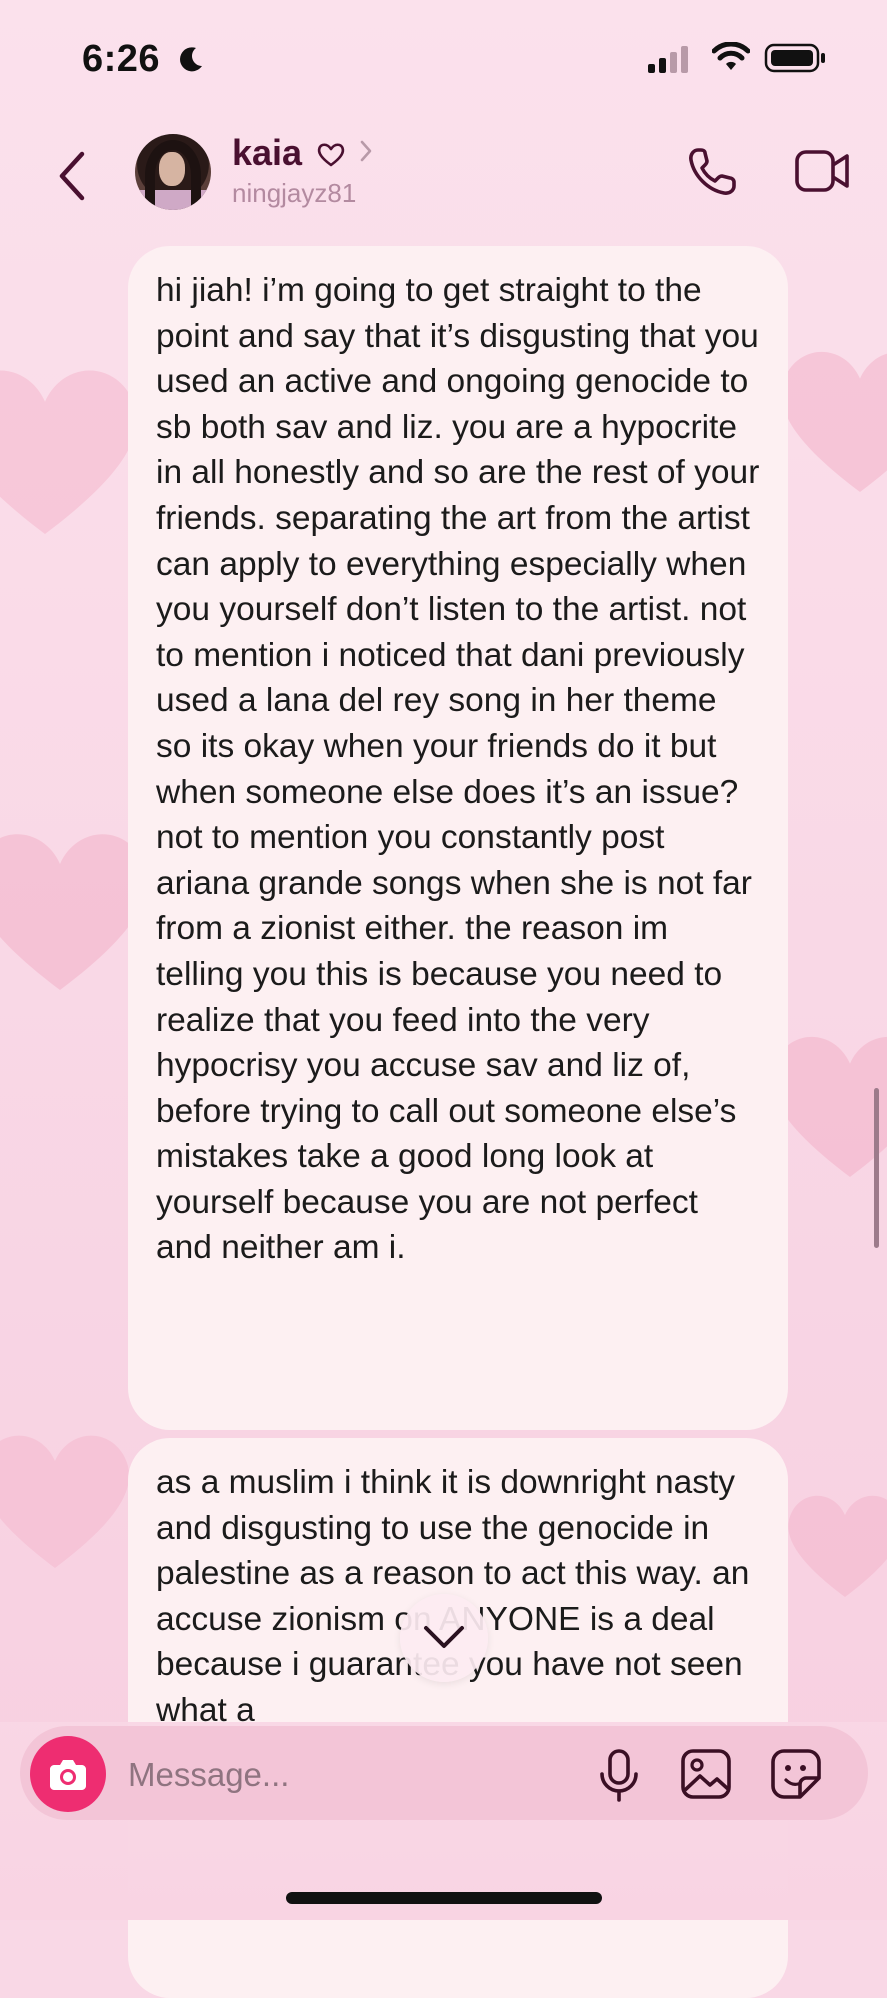 Image resolution: width=887 pixels, height=1998 pixels. What do you see at coordinates (444, 1898) in the screenshot?
I see `home-indicator` at bounding box center [444, 1898].